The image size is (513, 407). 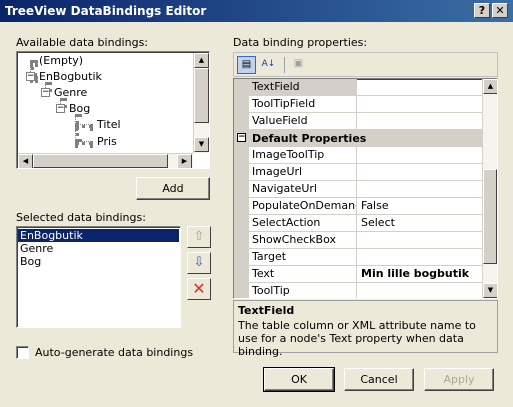 I want to click on property-row: ToolTip, so click(x=358, y=290).